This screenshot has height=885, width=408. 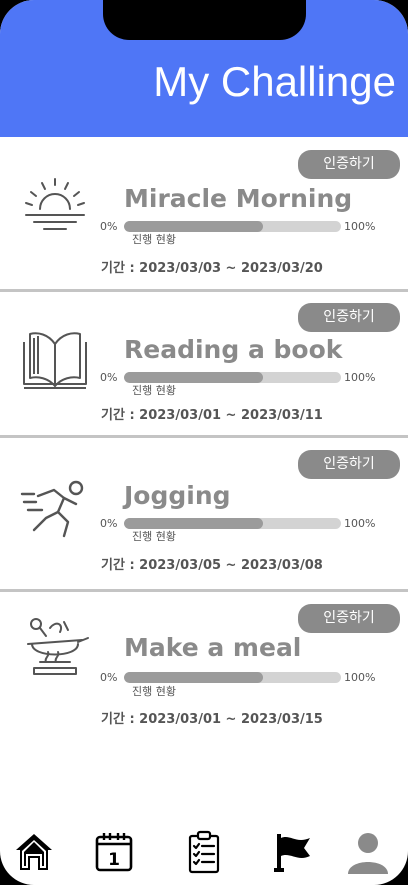 I want to click on bottom-nav: 1, so click(x=204, y=852).